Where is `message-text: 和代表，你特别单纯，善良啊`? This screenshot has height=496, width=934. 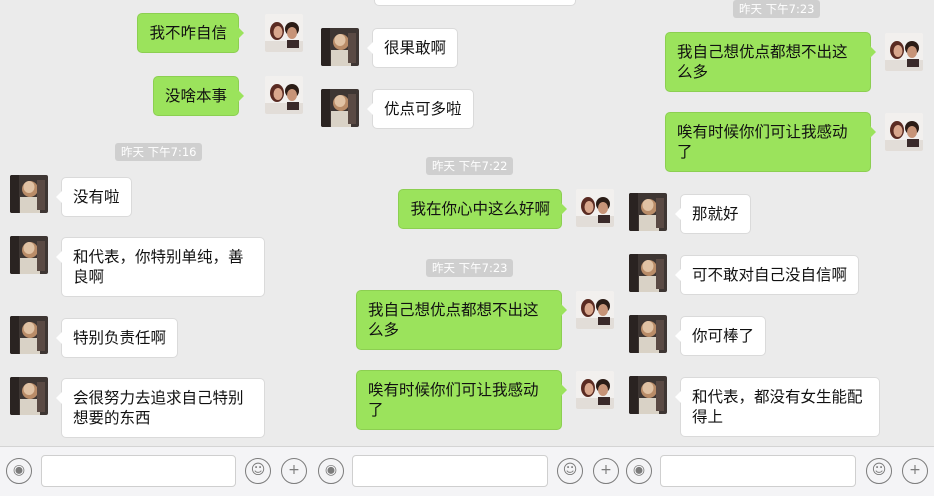 message-text: 和代表，你特别单纯，善良啊 is located at coordinates (158, 267).